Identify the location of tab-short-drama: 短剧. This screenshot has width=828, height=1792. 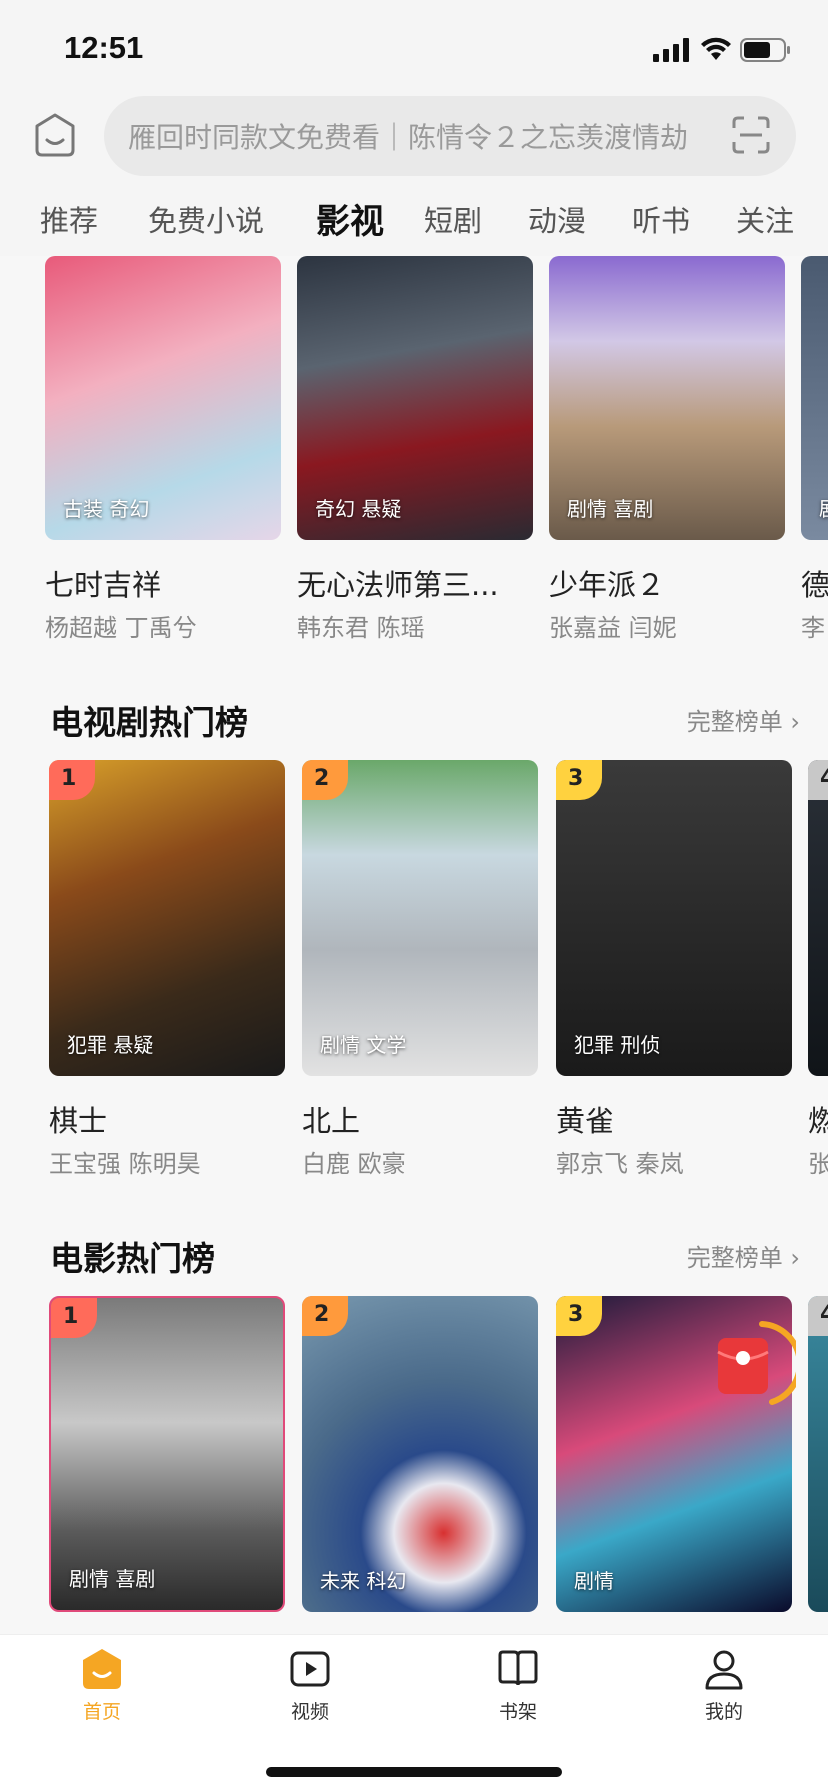
(453, 219).